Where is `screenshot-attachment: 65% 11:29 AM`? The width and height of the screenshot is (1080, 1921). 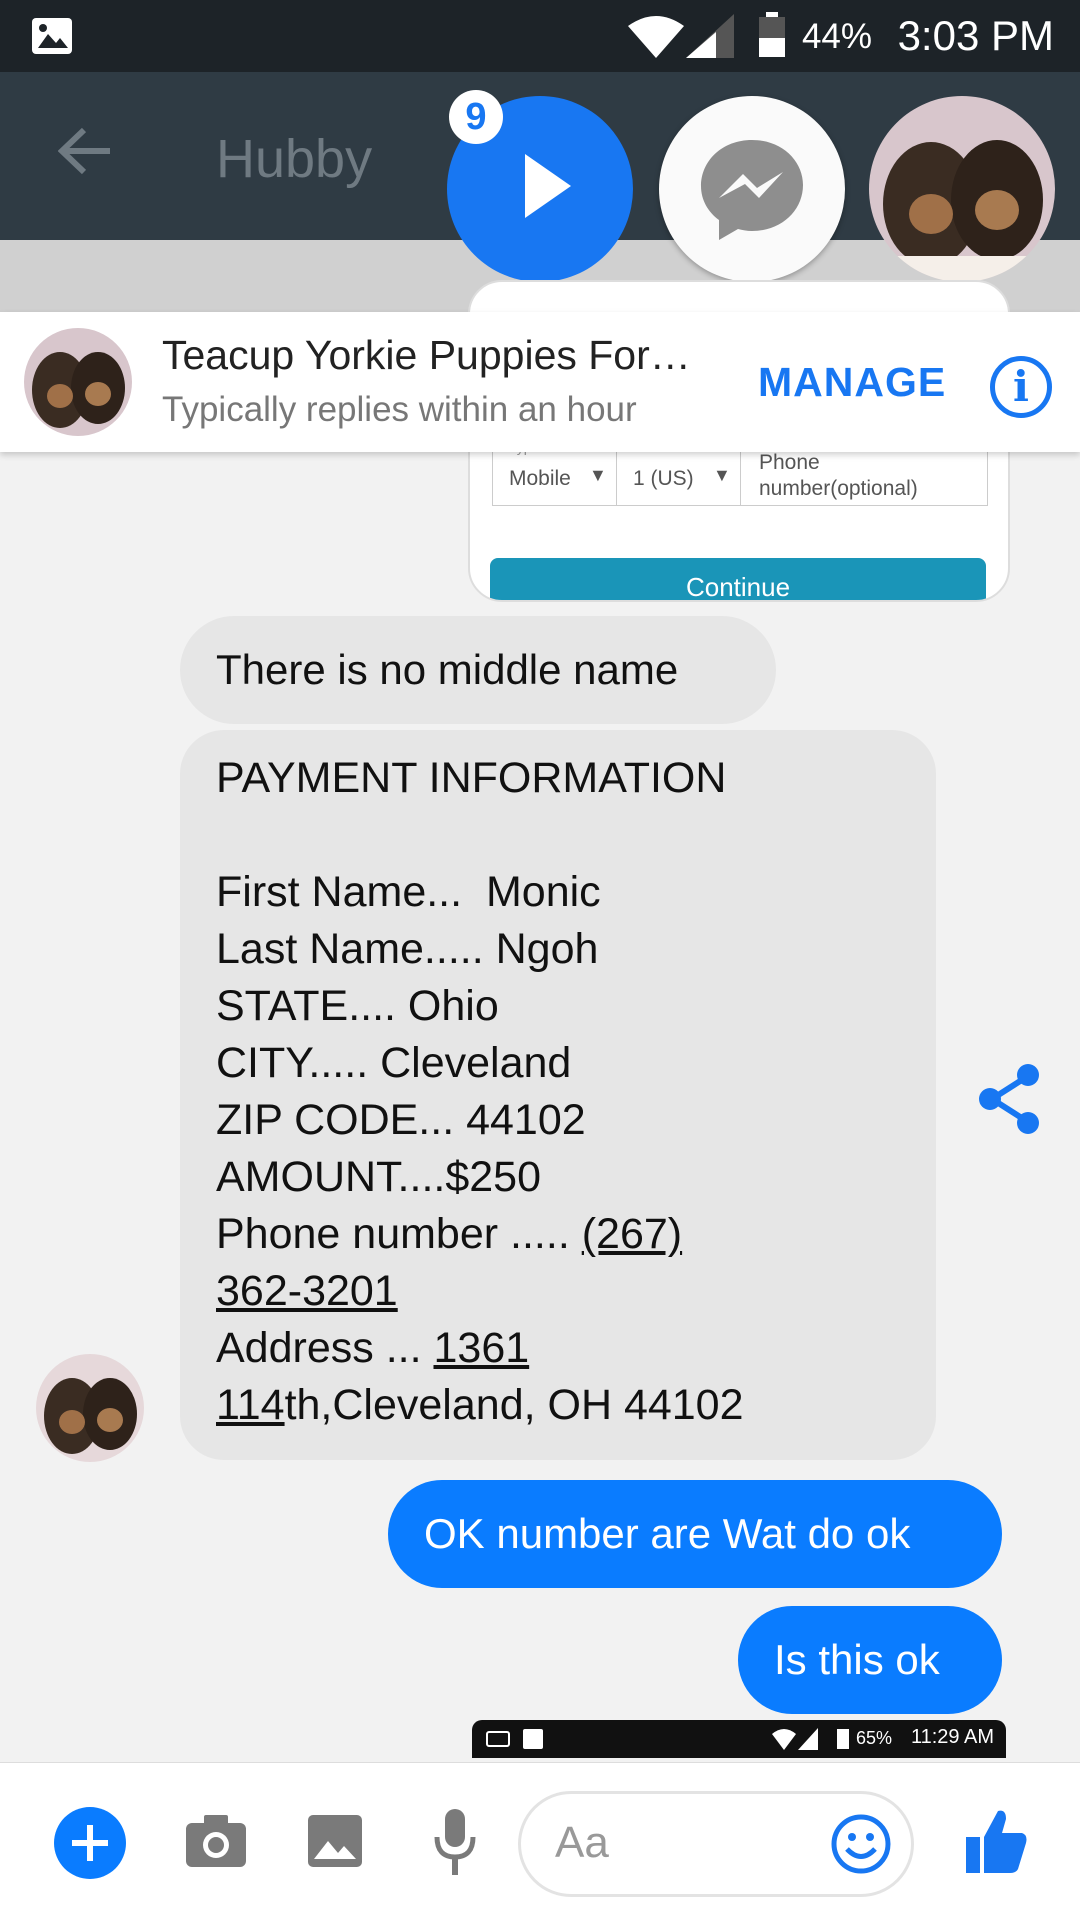
screenshot-attachment: 65% 11:29 AM is located at coordinates (739, 1739).